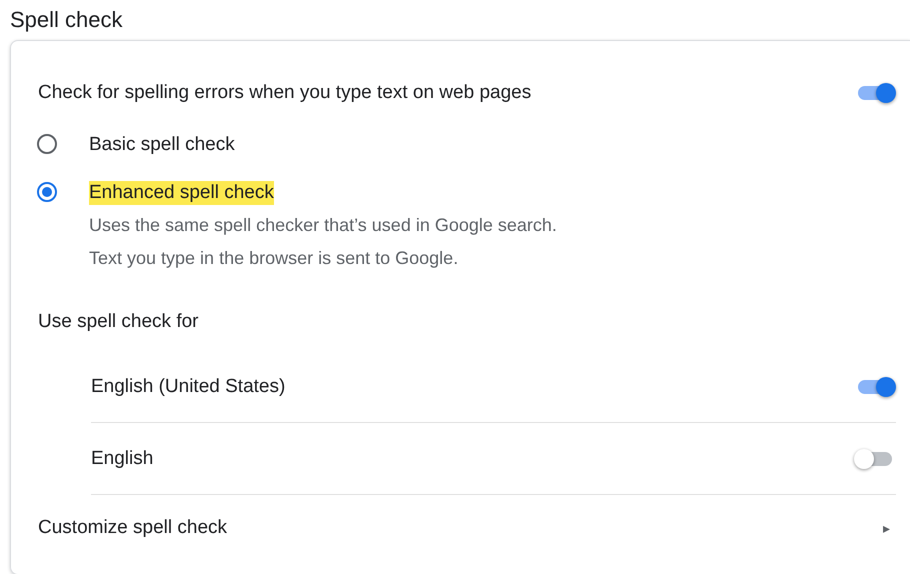 The width and height of the screenshot is (910, 574). What do you see at coordinates (285, 93) in the screenshot?
I see `setting-label: Check for spelling errors when you type text on web pages` at bounding box center [285, 93].